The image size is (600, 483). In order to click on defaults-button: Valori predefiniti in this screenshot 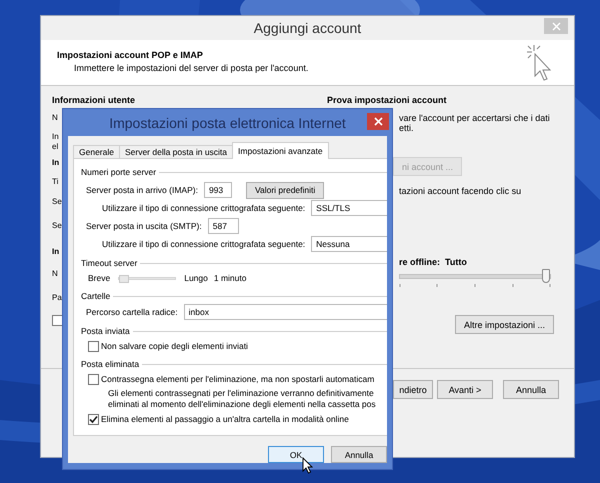, I will do `click(285, 190)`.